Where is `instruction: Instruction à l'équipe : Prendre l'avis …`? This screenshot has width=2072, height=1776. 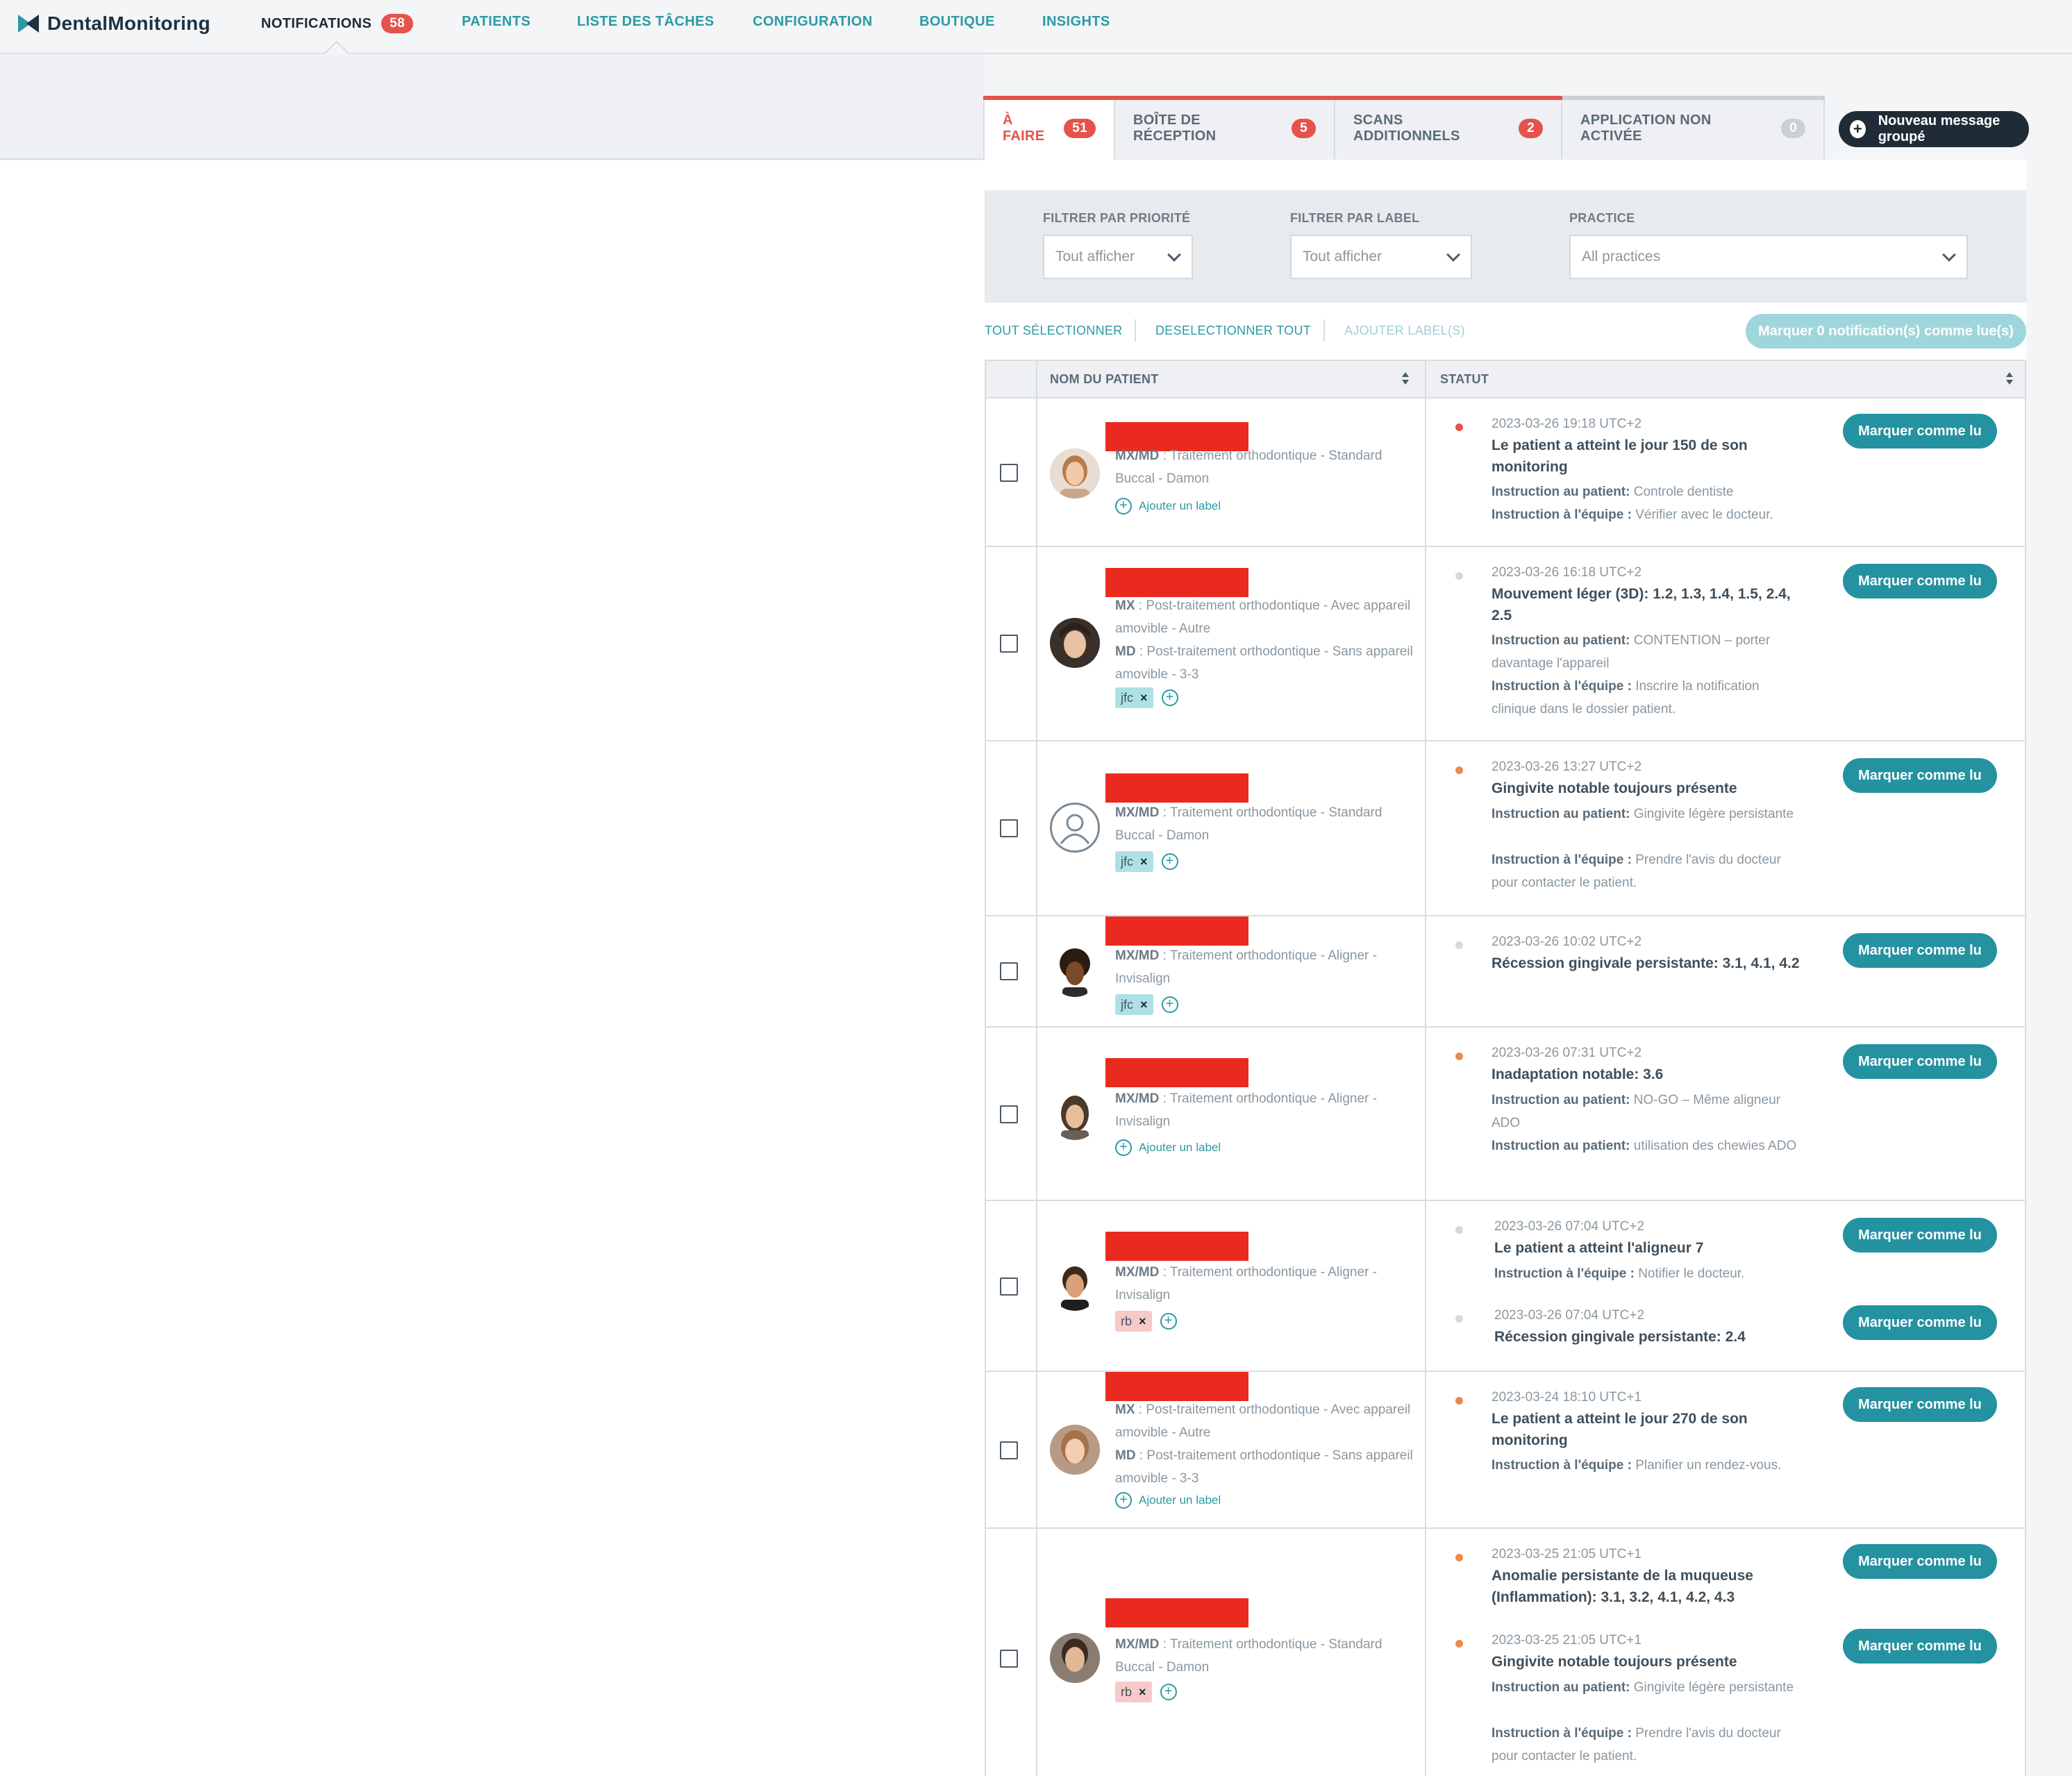
instruction: Instruction à l'équipe : Prendre l'avis … is located at coordinates (1648, 1745).